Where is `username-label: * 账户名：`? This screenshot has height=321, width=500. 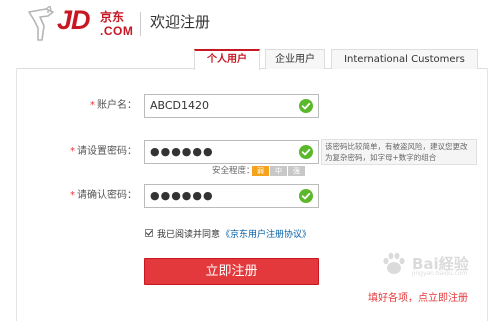 username-label: * 账户名： is located at coordinates (113, 105).